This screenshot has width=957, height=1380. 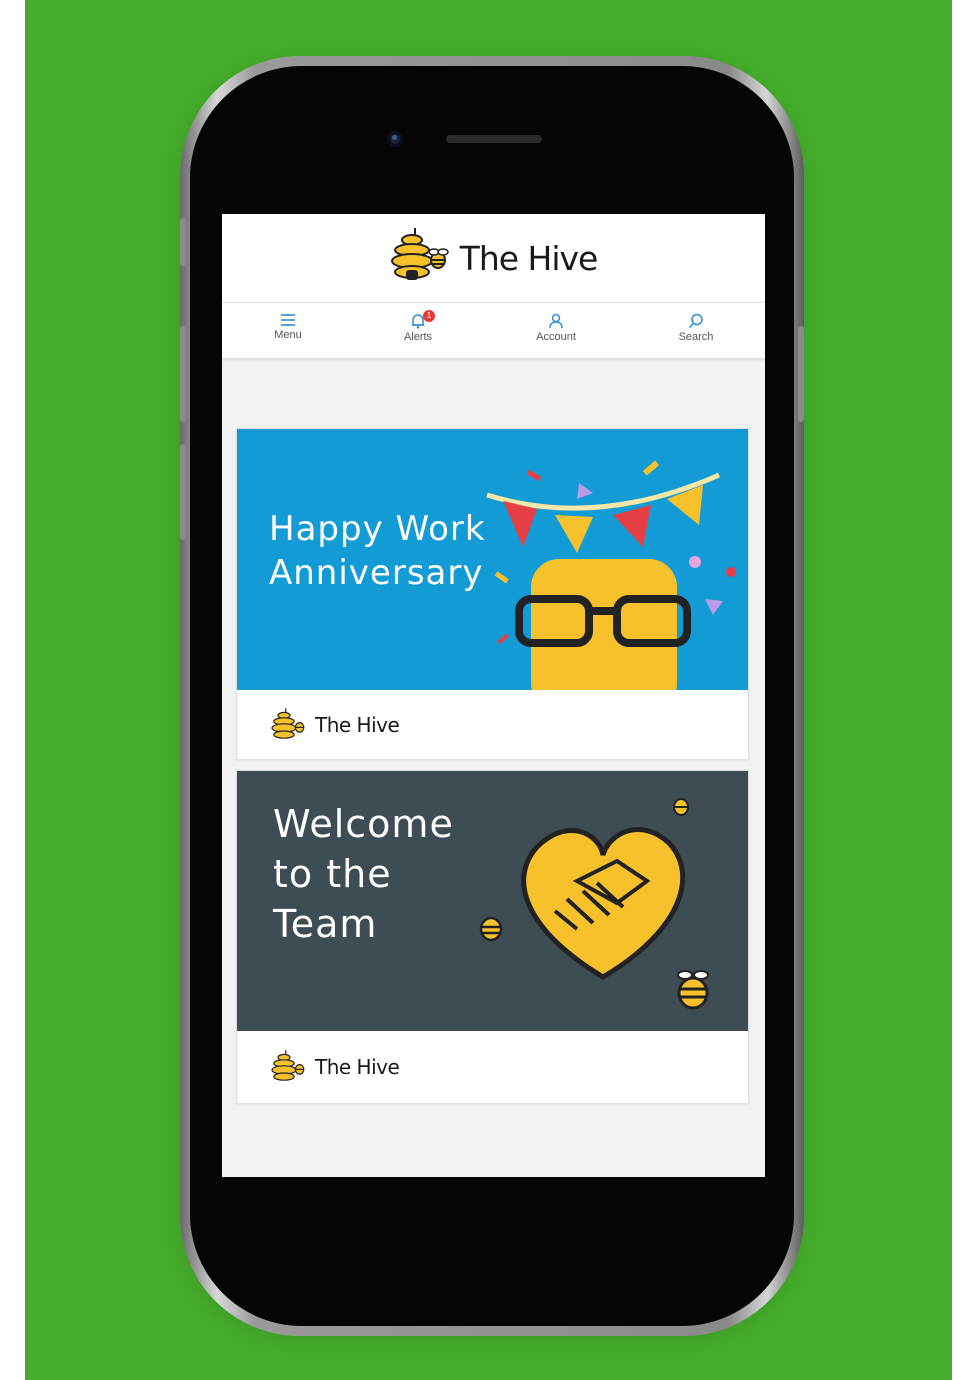 What do you see at coordinates (556, 330) in the screenshot?
I see `nav-account-button: Account` at bounding box center [556, 330].